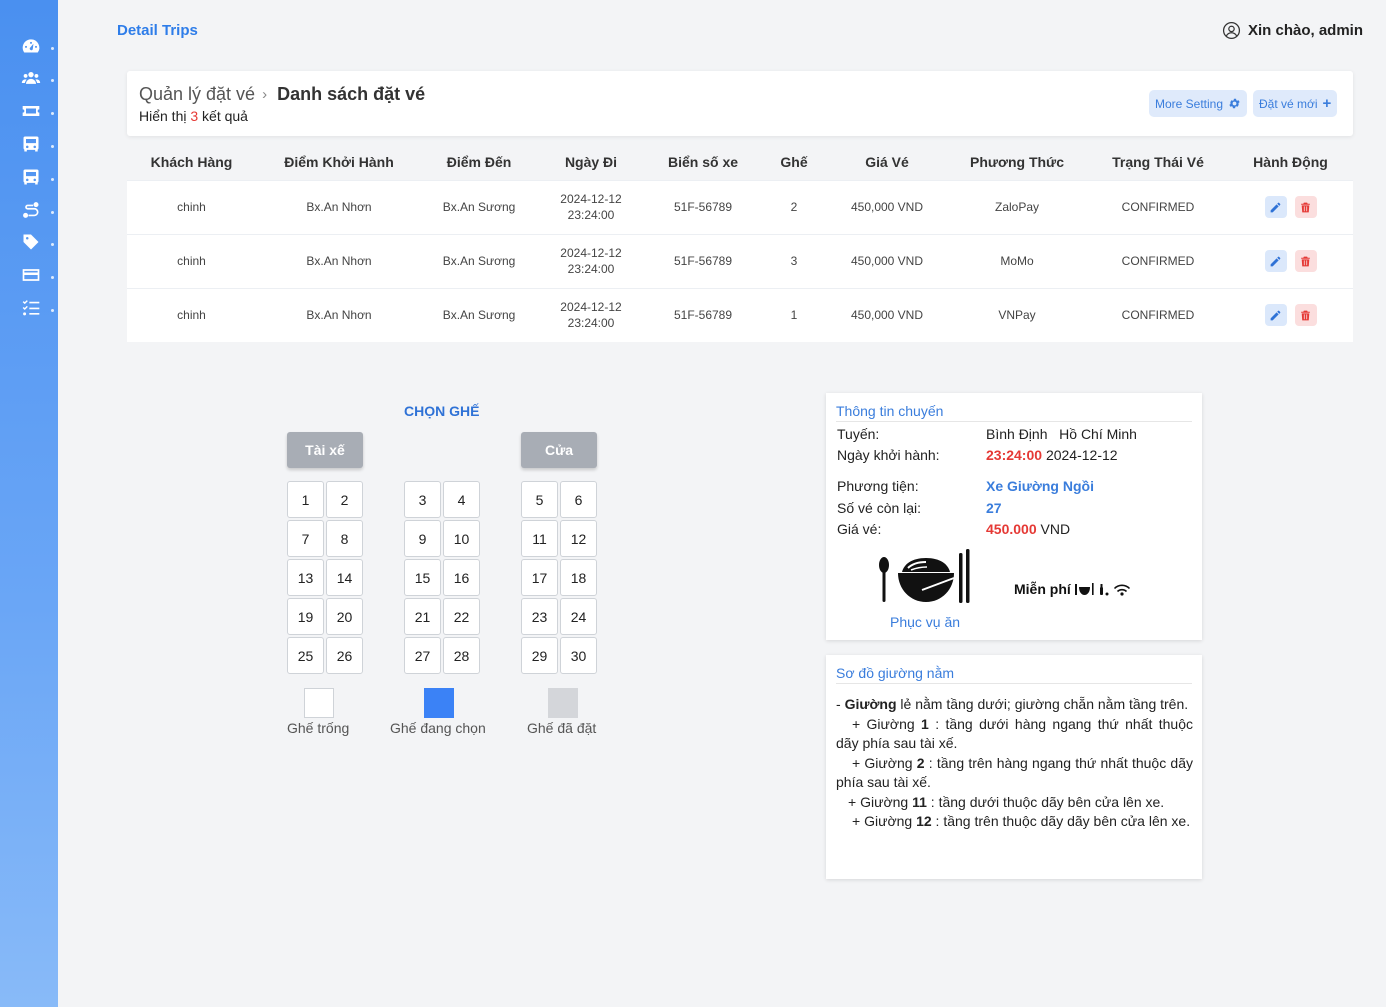  What do you see at coordinates (305, 538) in the screenshot?
I see `seat-button: 7` at bounding box center [305, 538].